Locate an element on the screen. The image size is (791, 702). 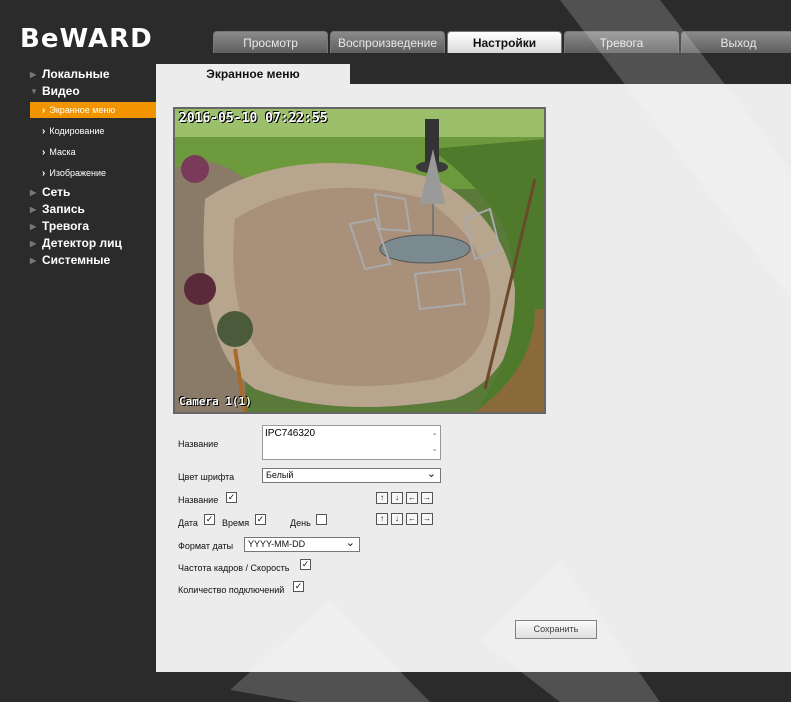
date-checkbox: ✓ is located at coordinates (209, 519).